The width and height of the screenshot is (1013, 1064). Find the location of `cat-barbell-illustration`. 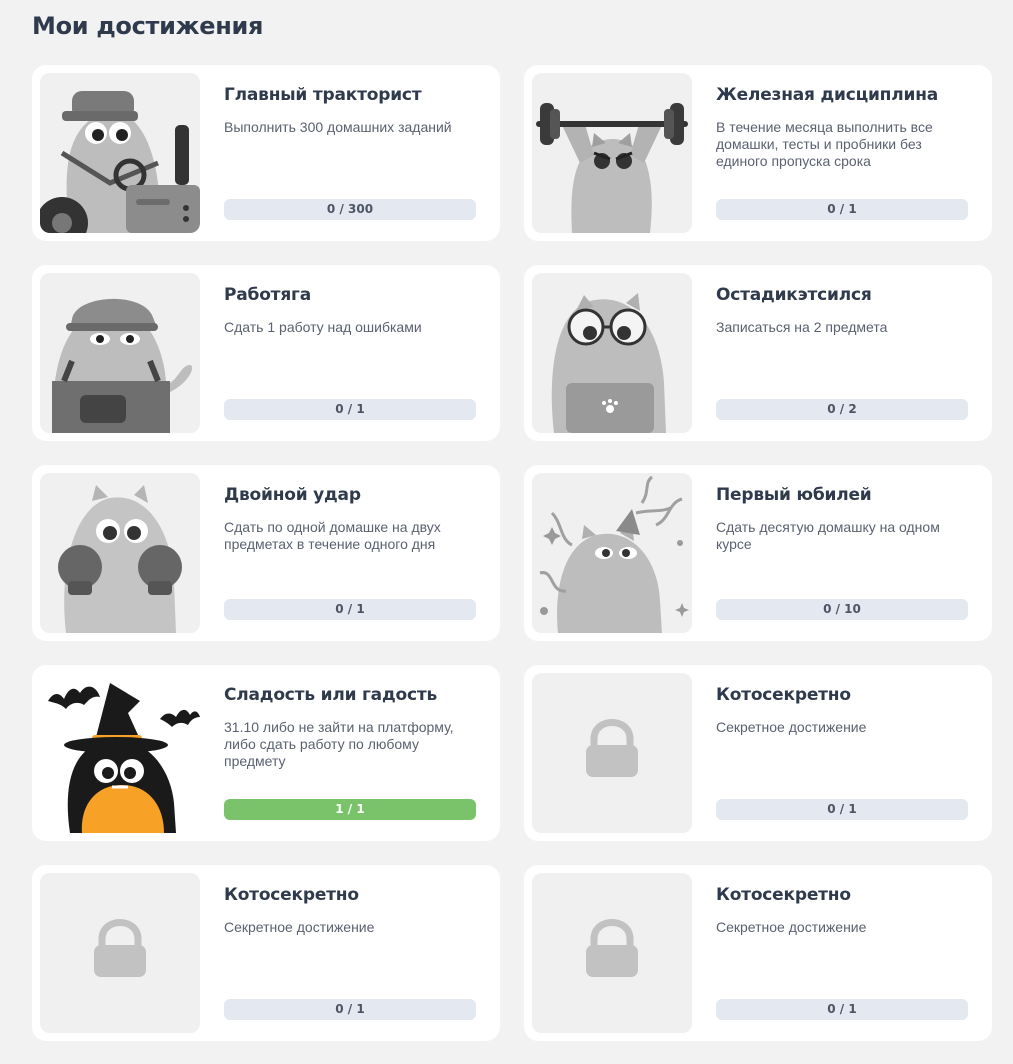

cat-barbell-illustration is located at coordinates (612, 153).